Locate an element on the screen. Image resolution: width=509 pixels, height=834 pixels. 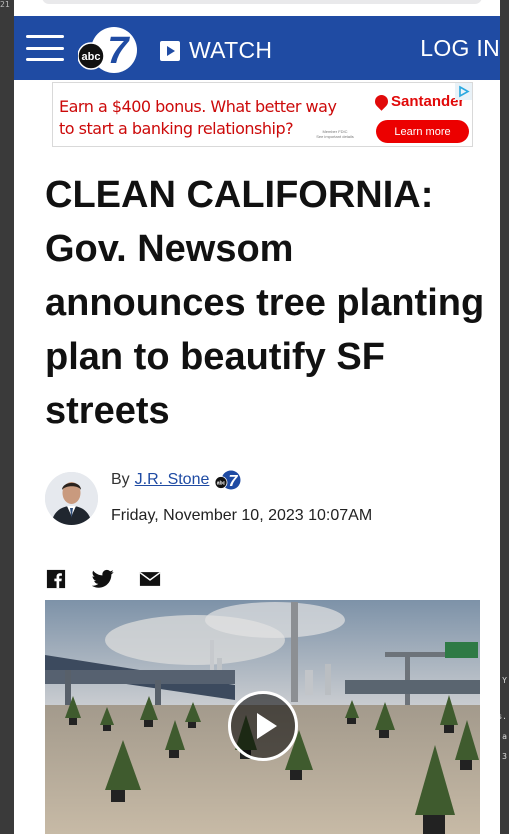
abc7-mini-logo: 7 abc is located at coordinates (227, 480).